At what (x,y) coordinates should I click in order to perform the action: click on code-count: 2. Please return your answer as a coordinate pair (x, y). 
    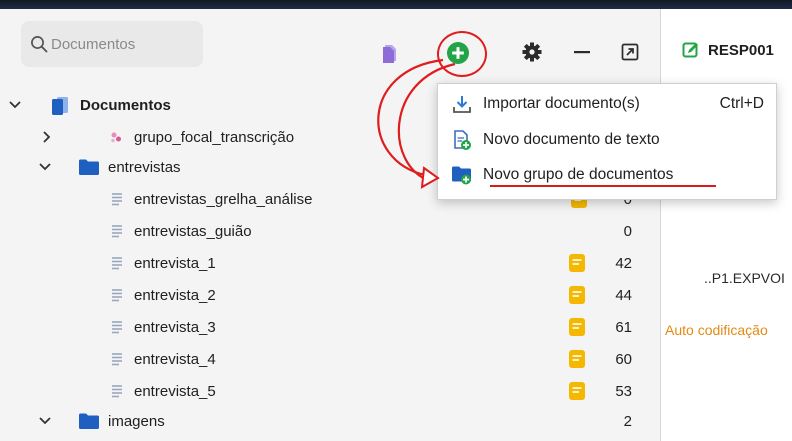
    Looking at the image, I should click on (627, 421).